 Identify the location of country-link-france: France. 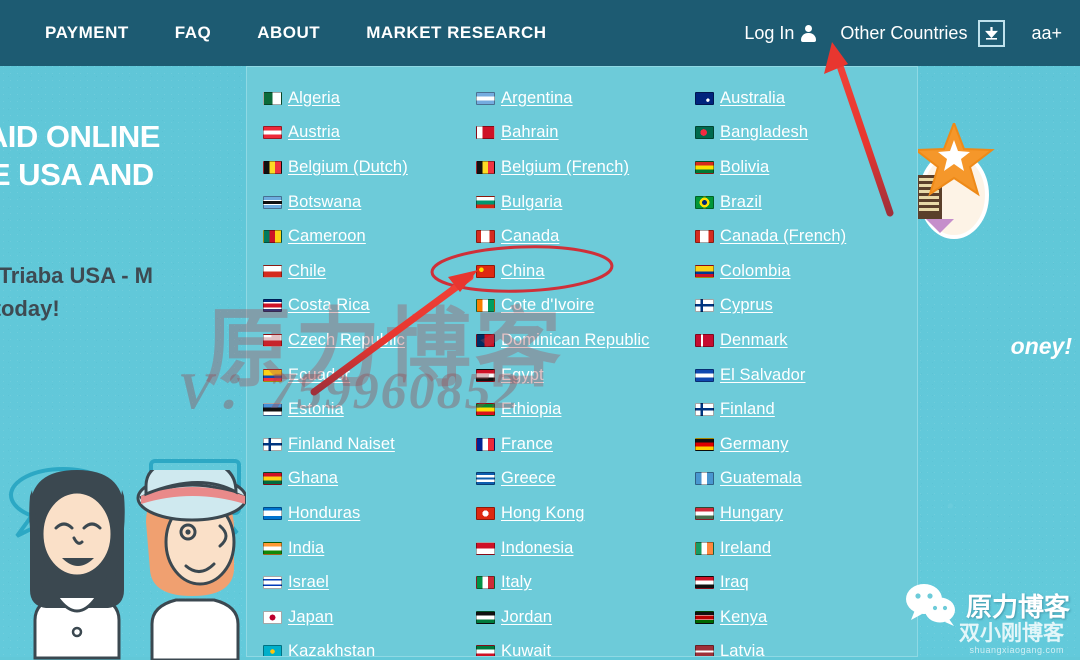
(527, 444).